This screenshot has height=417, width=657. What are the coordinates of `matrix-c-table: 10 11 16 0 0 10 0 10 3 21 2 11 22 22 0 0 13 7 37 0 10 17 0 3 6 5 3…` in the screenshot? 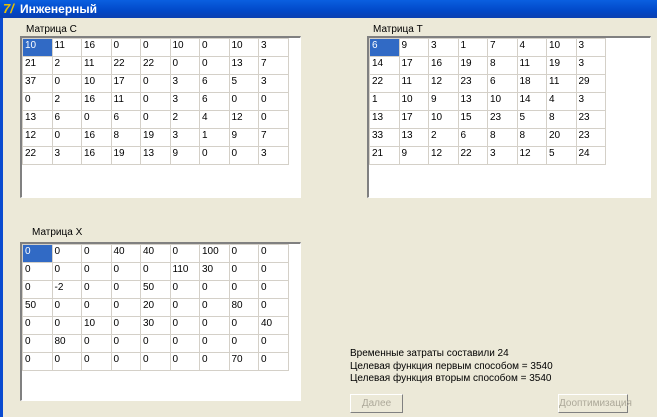 It's located at (155, 101).